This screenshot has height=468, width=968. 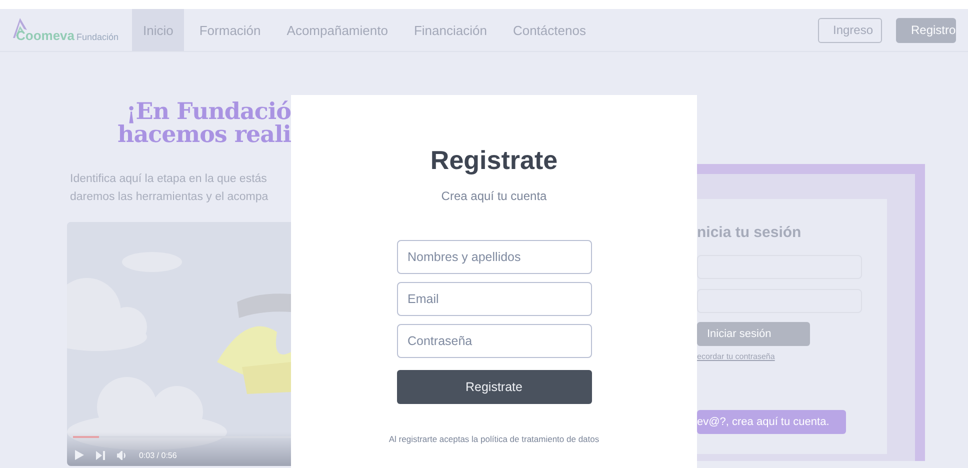 What do you see at coordinates (169, 179) in the screenshot?
I see `intro-text-line: Identifica aquí la etapa en la que estás` at bounding box center [169, 179].